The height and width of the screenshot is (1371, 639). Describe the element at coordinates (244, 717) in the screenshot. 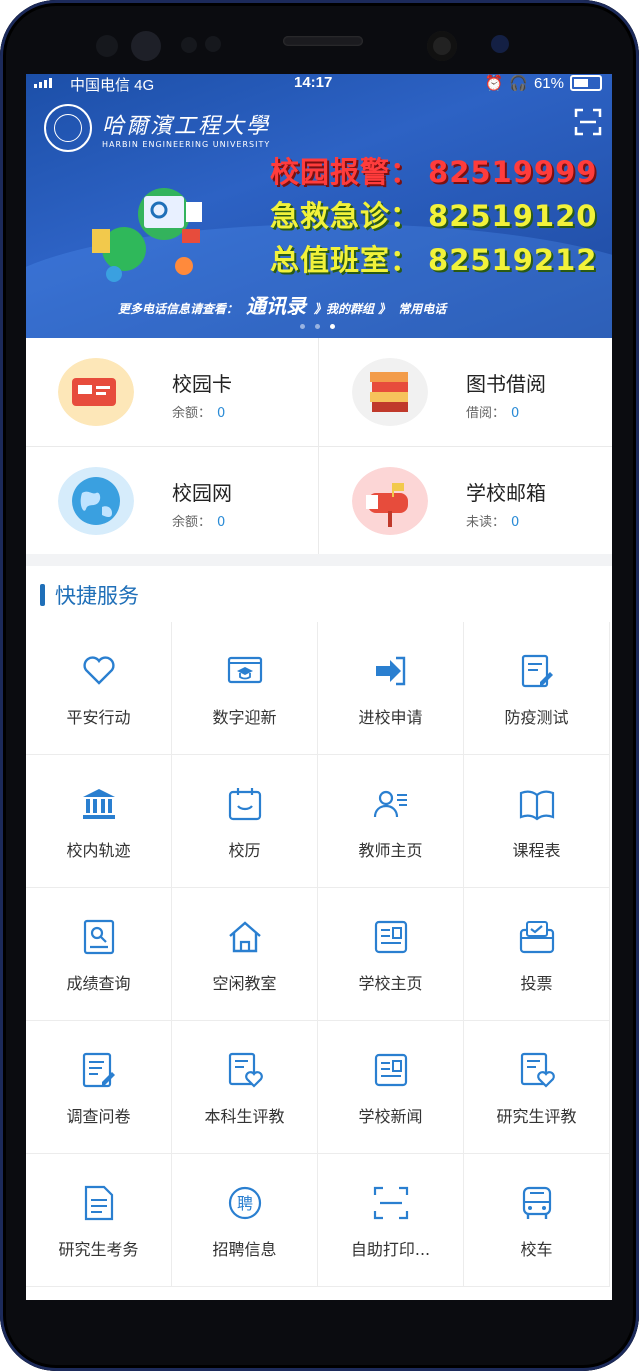

I see `service-label: 数字迎新` at that location.